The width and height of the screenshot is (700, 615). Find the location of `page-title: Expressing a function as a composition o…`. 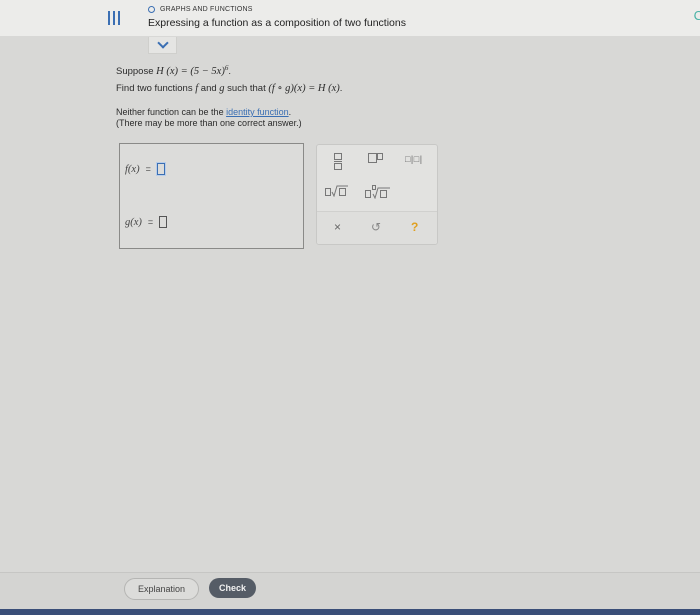

page-title: Expressing a function as a composition o… is located at coordinates (277, 23).